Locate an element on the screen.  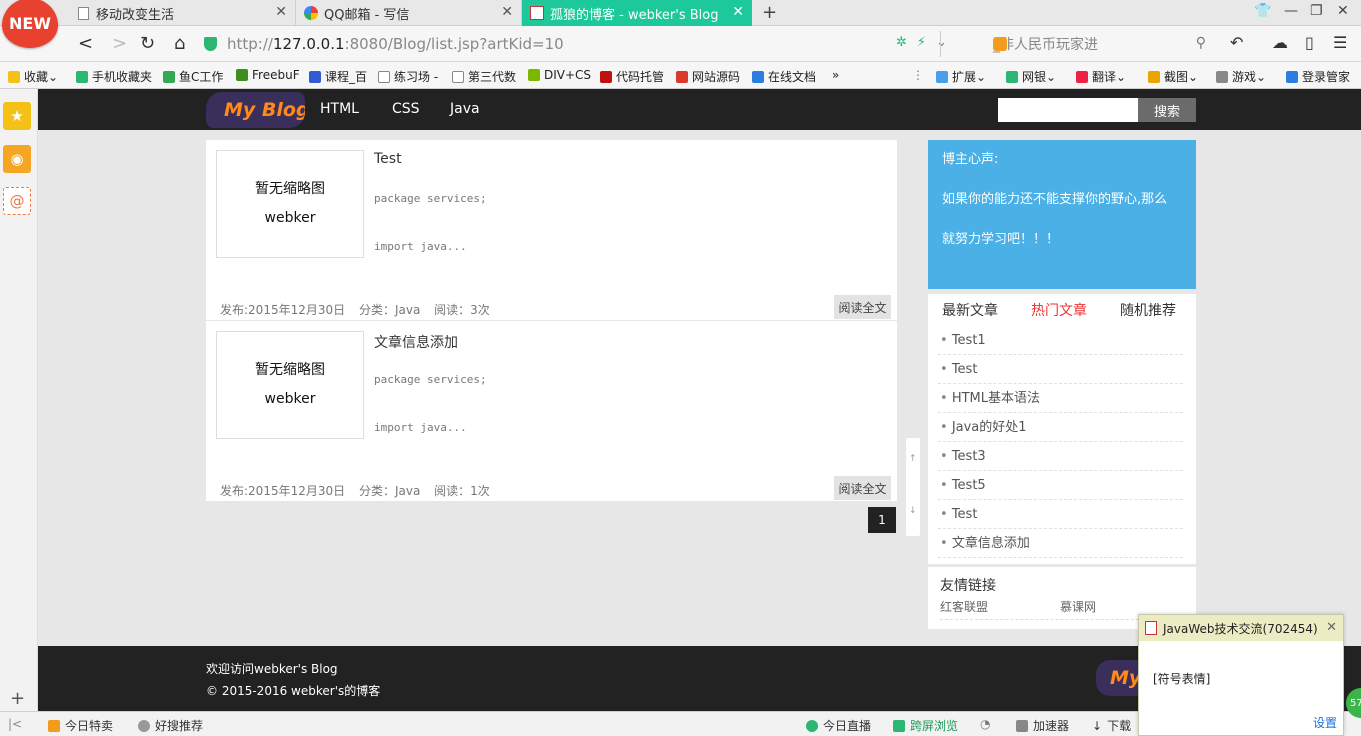
scroll-down-icon: ↓ is located at coordinates (913, 511).